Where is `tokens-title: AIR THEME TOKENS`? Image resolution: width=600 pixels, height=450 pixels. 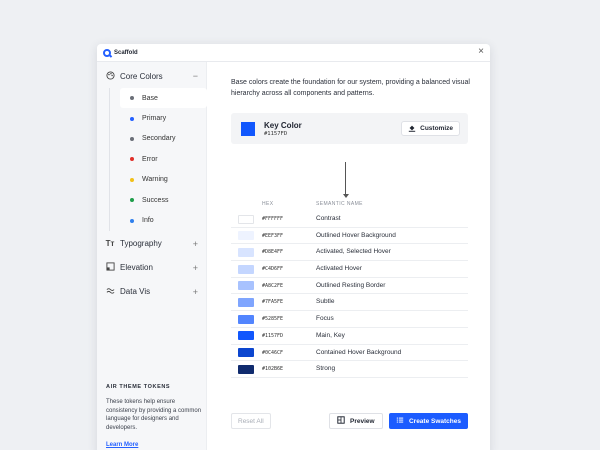
tokens-title: AIR THEME TOKENS is located at coordinates (138, 387).